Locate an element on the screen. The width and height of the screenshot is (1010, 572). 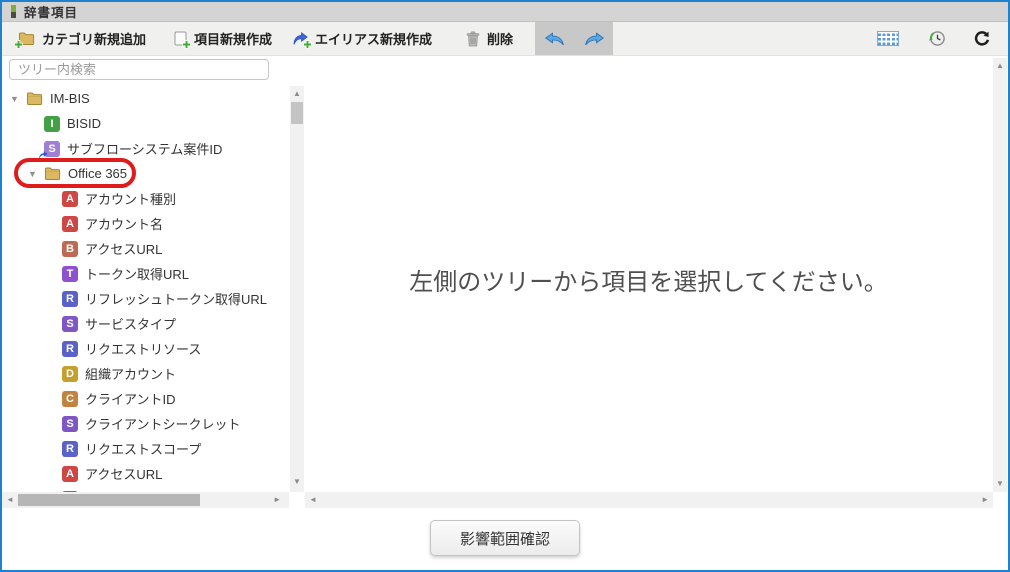
tree-item: R リクエストスコープ is located at coordinates (146, 448).